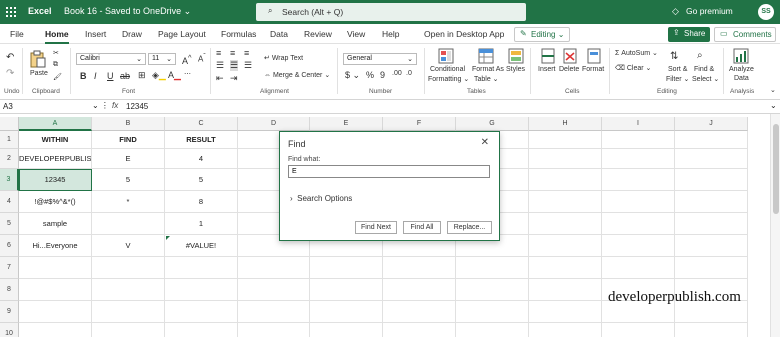 This screenshot has width=780, height=337. Describe the element at coordinates (711, 246) in the screenshot. I see `cell-j6` at that location.